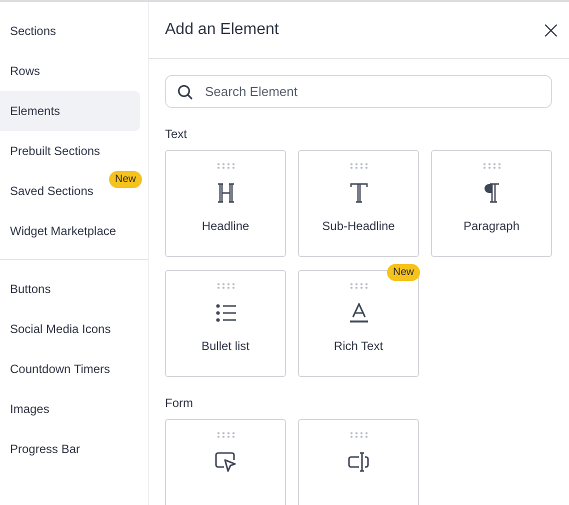 Image resolution: width=569 pixels, height=505 pixels. What do you see at coordinates (70, 231) in the screenshot?
I see `sidebar-item: Widget Marketplace` at bounding box center [70, 231].